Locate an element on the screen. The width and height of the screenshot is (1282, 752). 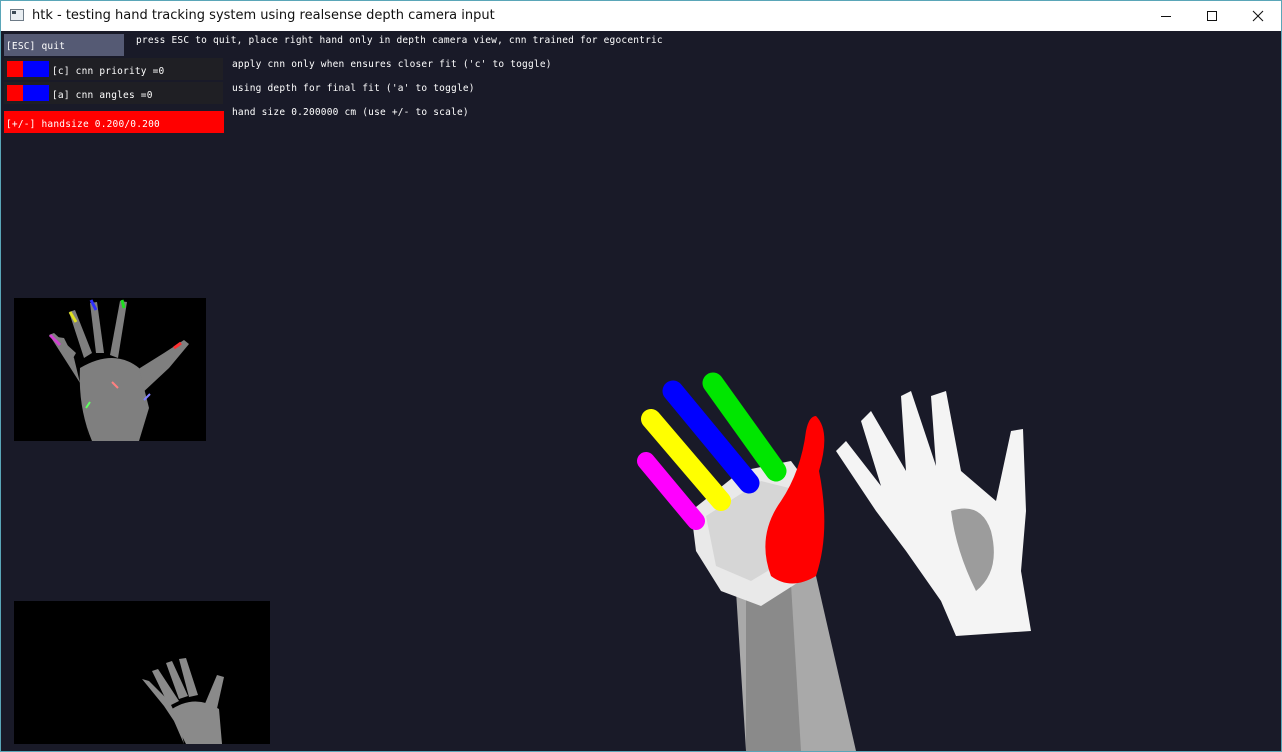
cnn-segmentation-preview is located at coordinates (110, 369).